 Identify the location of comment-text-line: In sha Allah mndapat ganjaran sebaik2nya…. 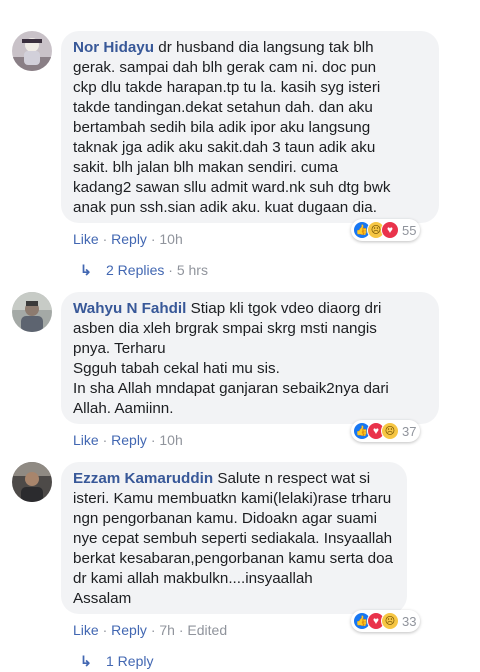
(231, 388).